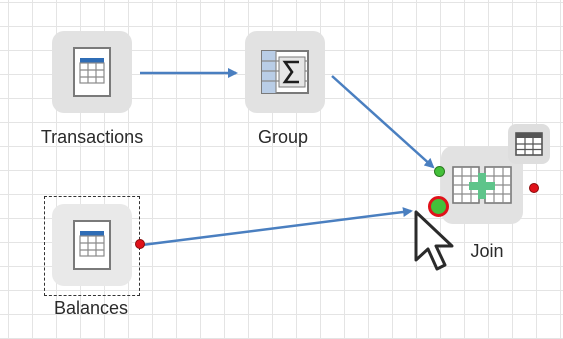  I want to click on connection-balances-join, so click(277, 227).